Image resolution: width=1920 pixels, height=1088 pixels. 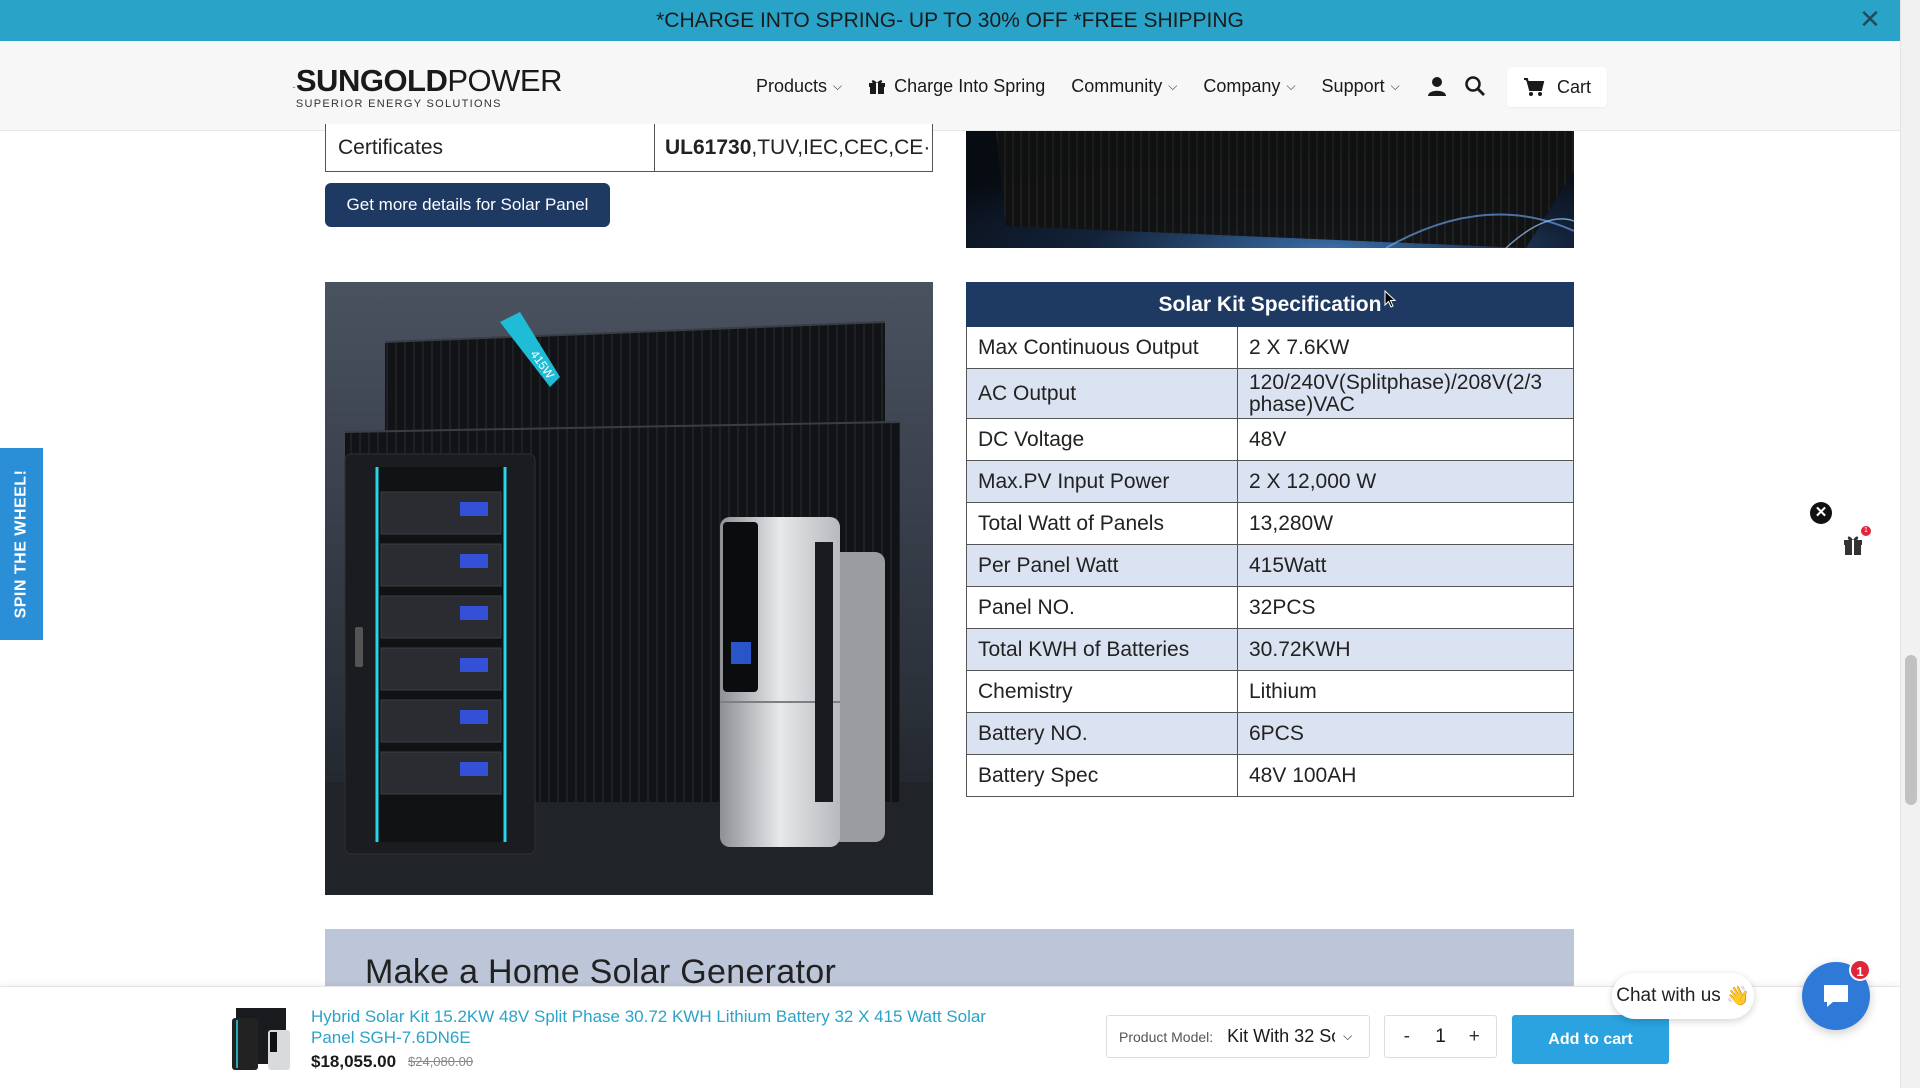 I want to click on gift-badge: 1, so click(x=1866, y=531).